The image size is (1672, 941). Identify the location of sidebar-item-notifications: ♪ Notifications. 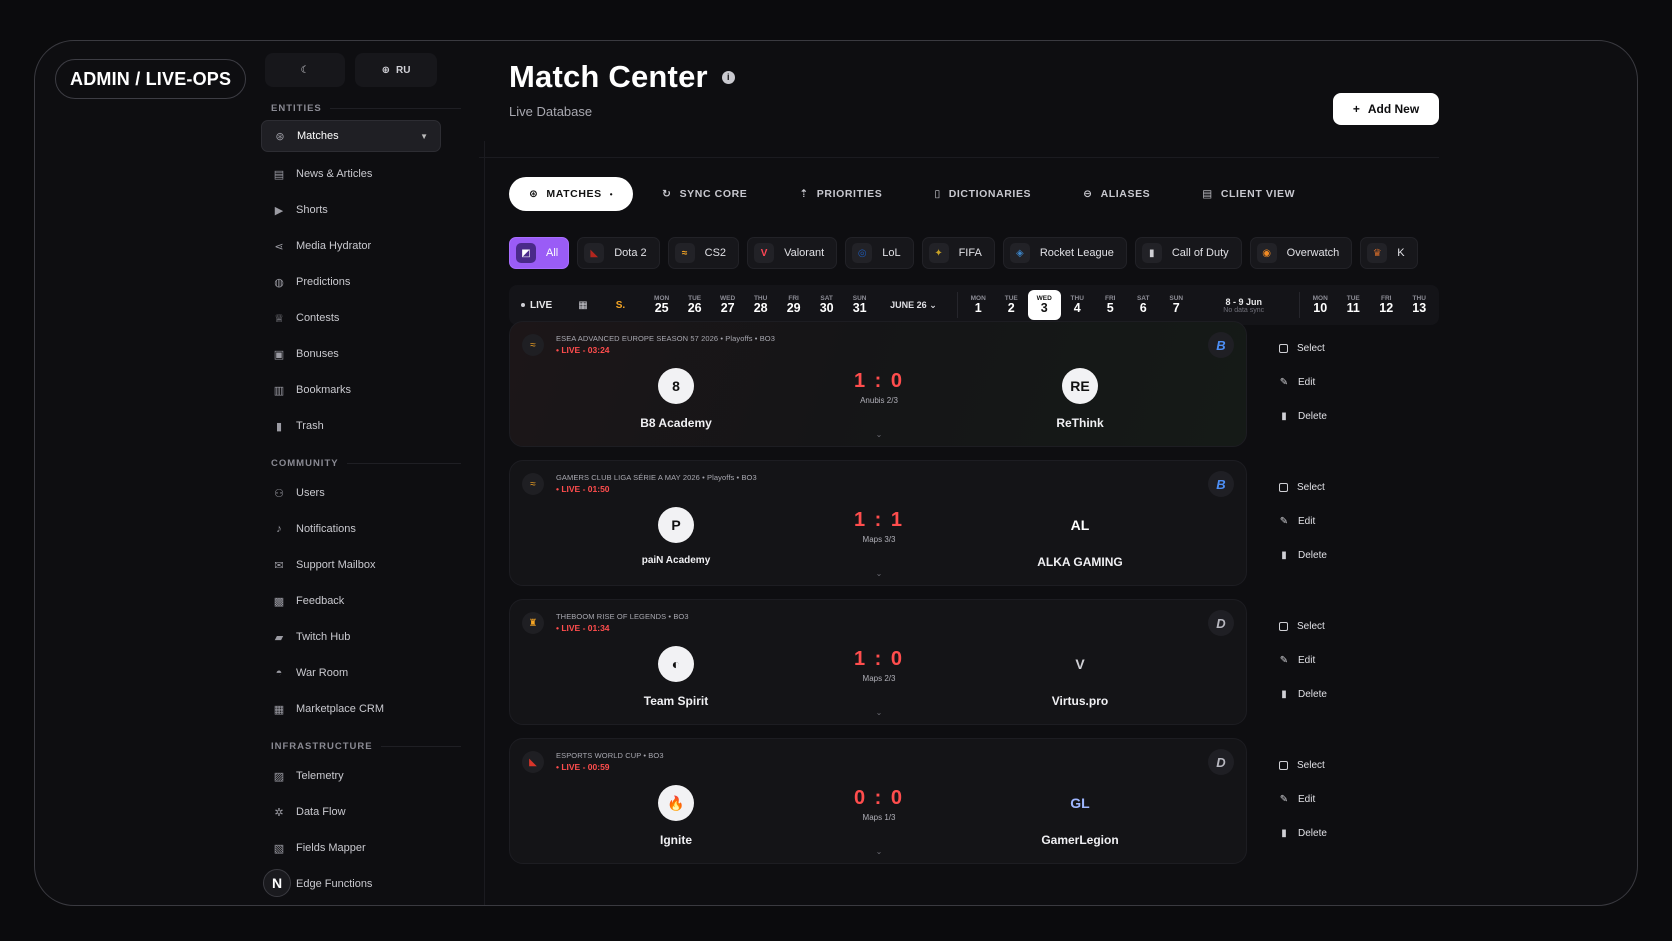
(361, 529).